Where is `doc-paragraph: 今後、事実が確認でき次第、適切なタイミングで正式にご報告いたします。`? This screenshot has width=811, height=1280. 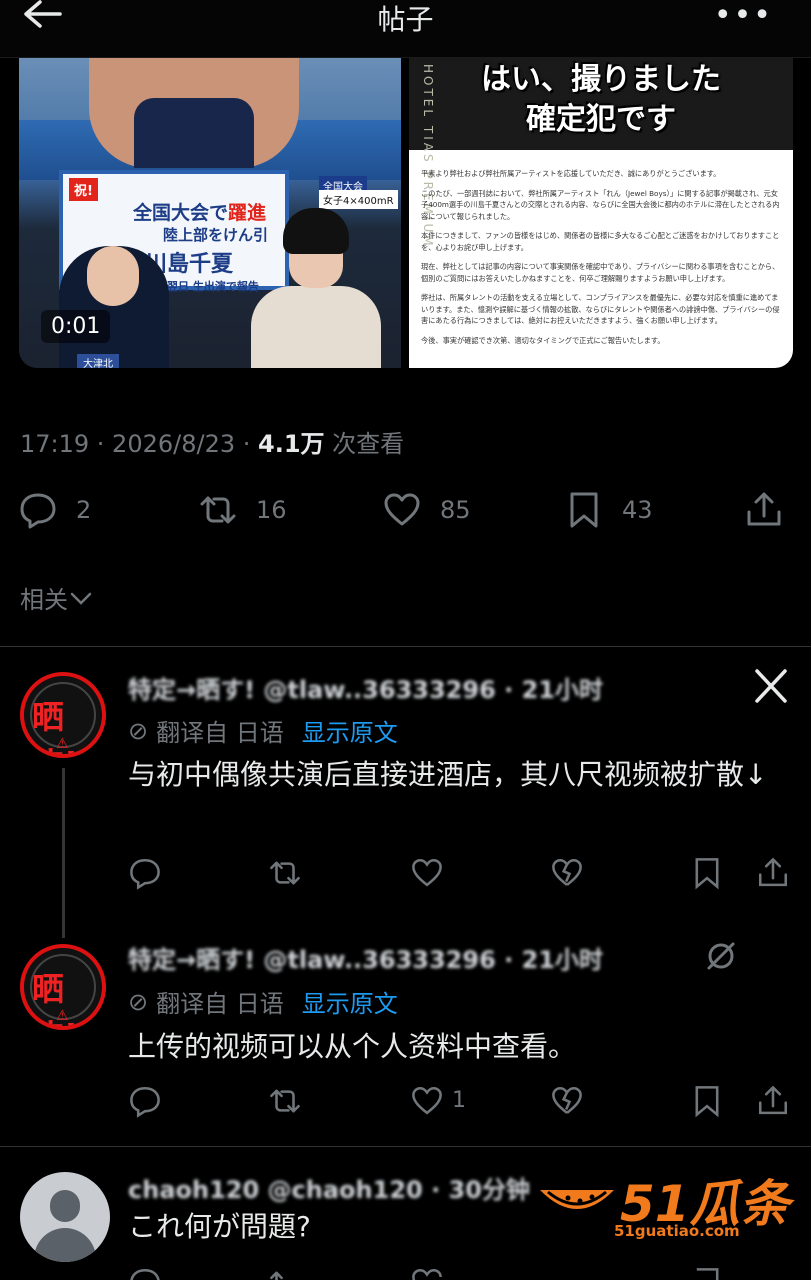
doc-paragraph: 今後、事実が確認でき次第、適切なタイミングで正式にご報告いたします。 is located at coordinates (543, 340).